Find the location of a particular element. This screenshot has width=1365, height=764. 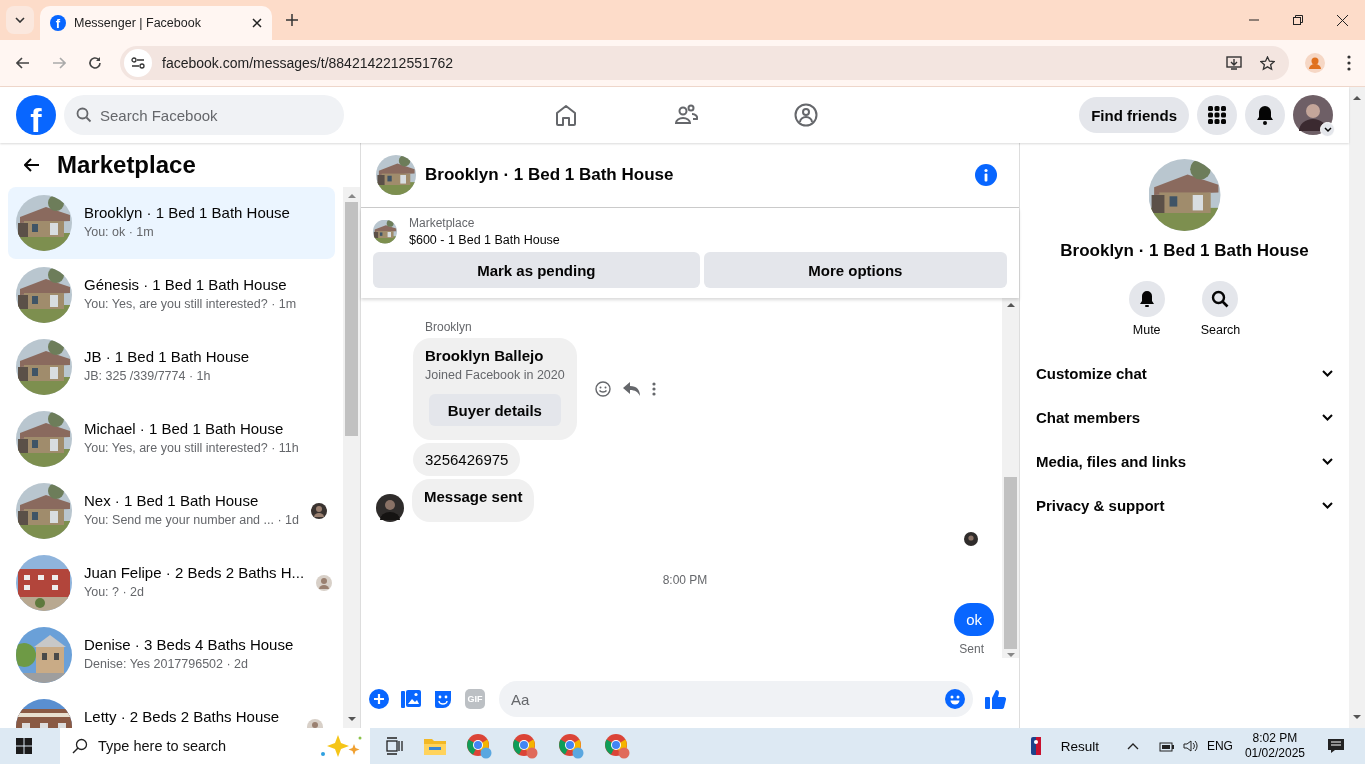

battery-icon is located at coordinates (1166, 746).